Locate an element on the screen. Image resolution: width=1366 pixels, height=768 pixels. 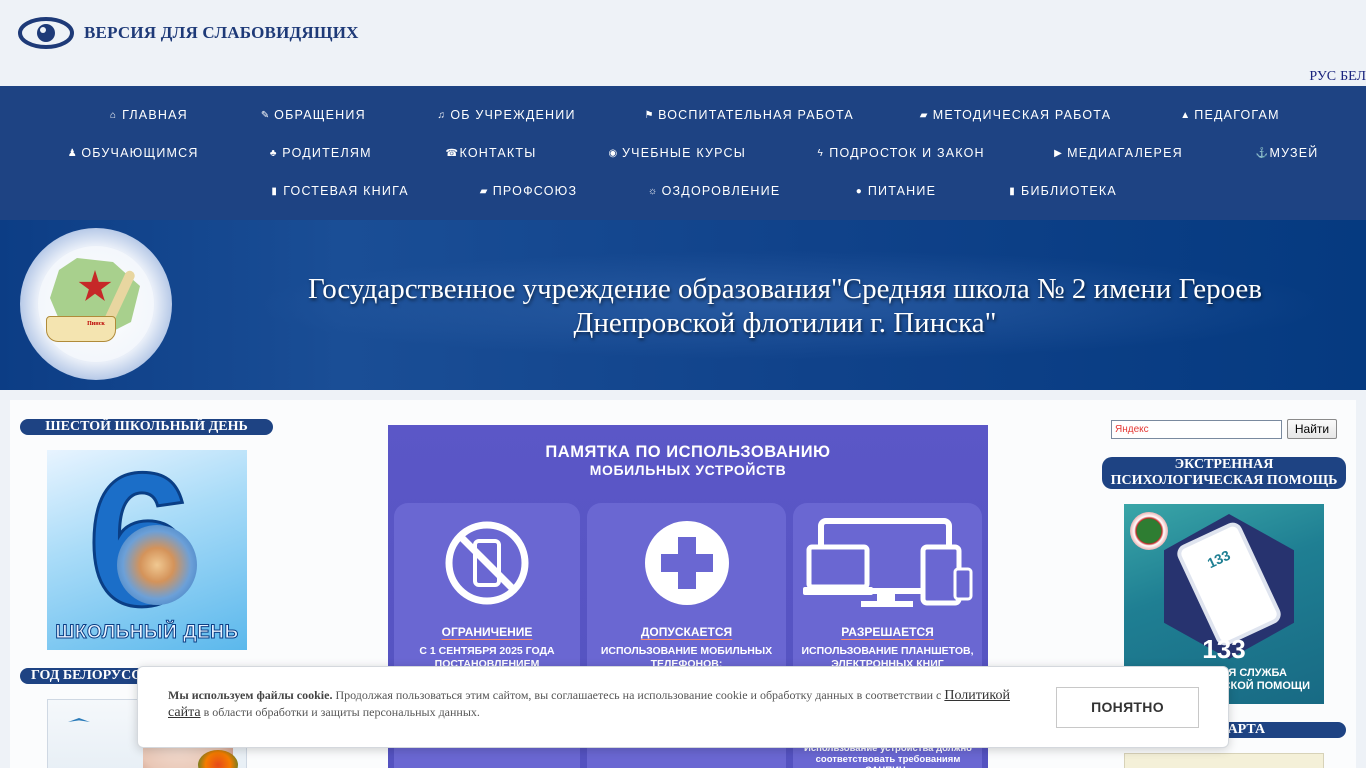
cookie-text-bold: Мы используем файлы cookie. is located at coordinates (250, 695).